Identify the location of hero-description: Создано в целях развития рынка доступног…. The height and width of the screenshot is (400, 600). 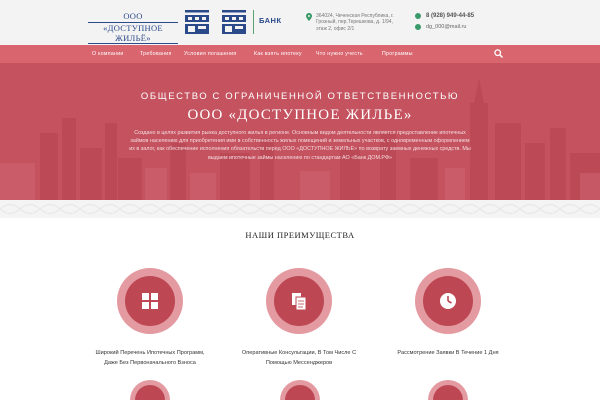
(300, 145).